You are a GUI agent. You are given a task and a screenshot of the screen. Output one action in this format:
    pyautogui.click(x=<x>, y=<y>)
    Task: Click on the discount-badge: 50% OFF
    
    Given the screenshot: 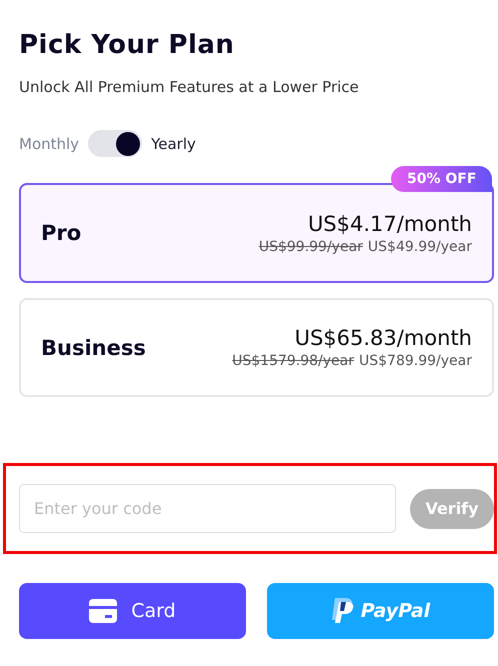 What is the action you would take?
    pyautogui.click(x=441, y=179)
    